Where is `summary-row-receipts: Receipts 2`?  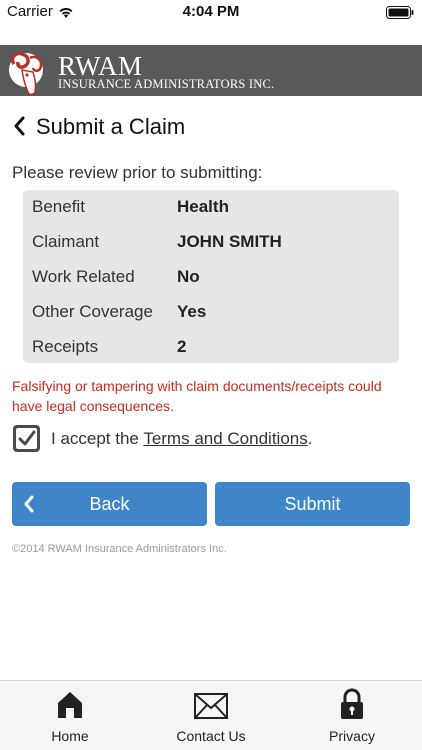 summary-row-receipts: Receipts 2 is located at coordinates (211, 347).